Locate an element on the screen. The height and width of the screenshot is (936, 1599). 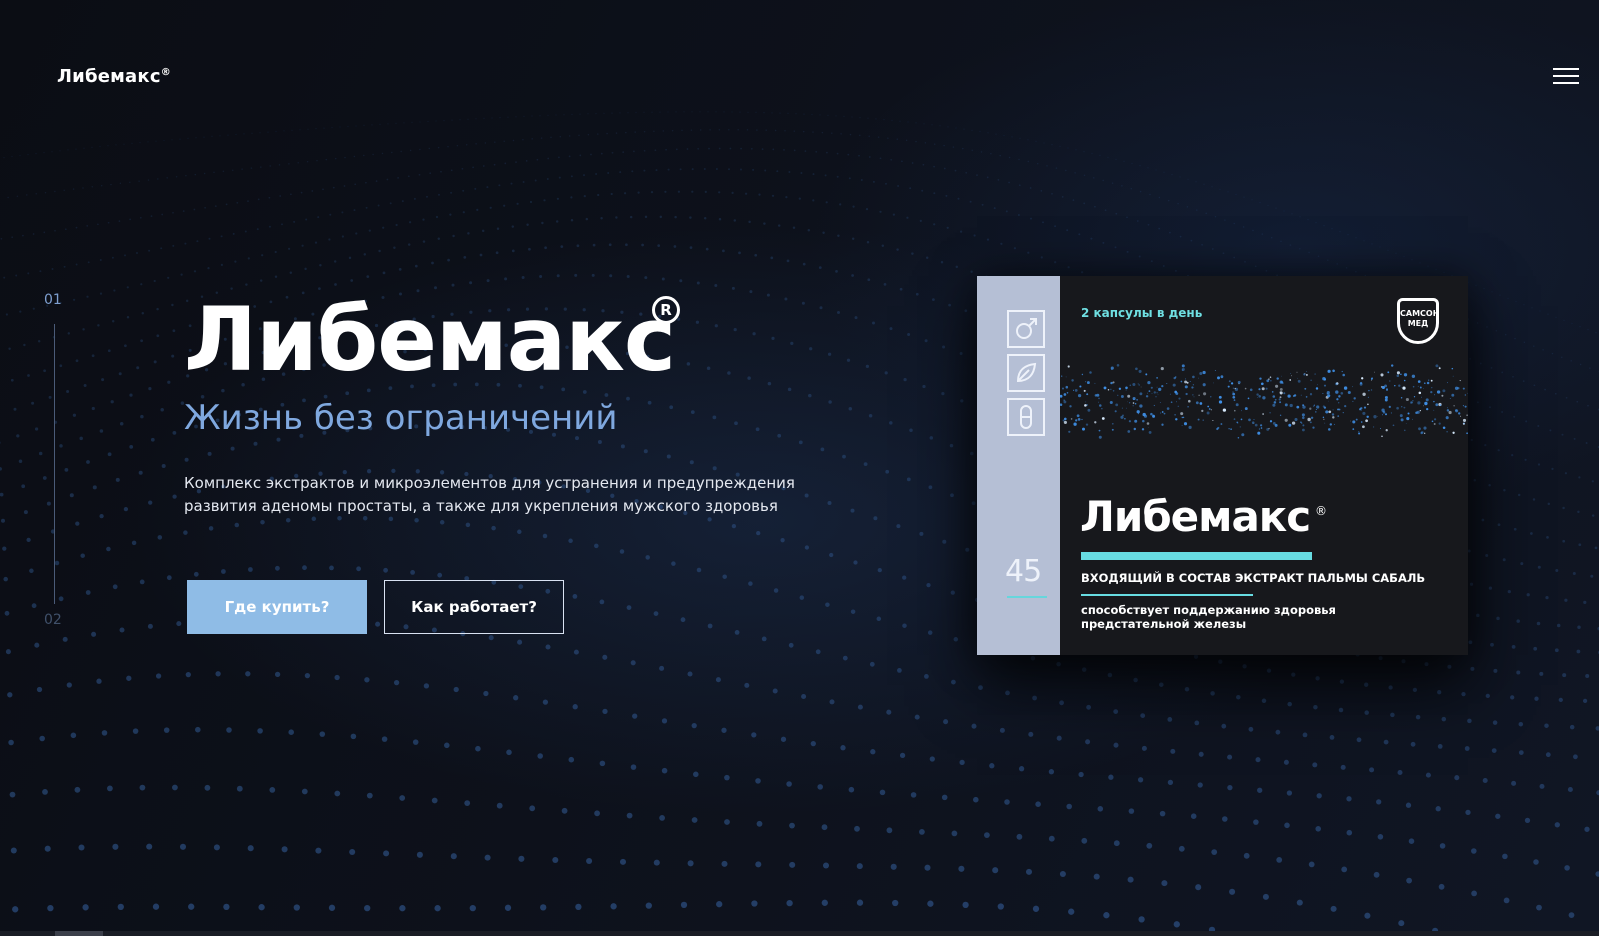
pager-current: 01 is located at coordinates (53, 300).